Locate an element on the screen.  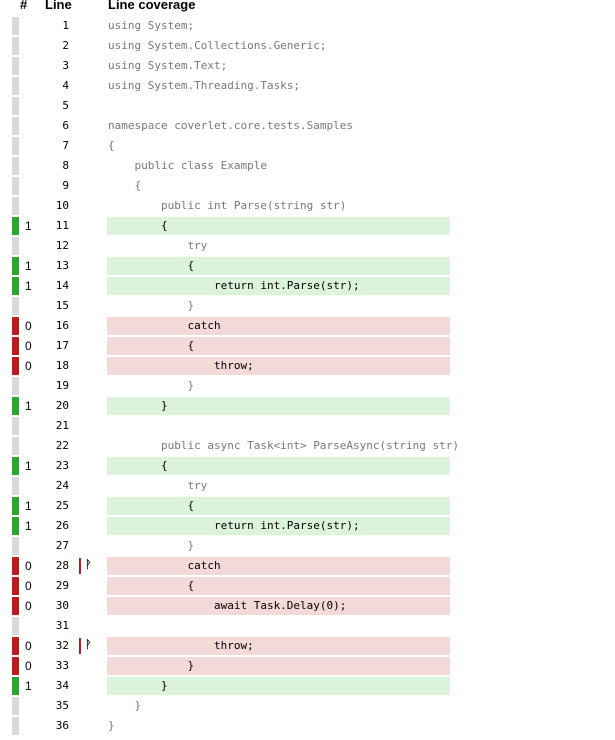
line-number: 11 is located at coordinates (62, 225).